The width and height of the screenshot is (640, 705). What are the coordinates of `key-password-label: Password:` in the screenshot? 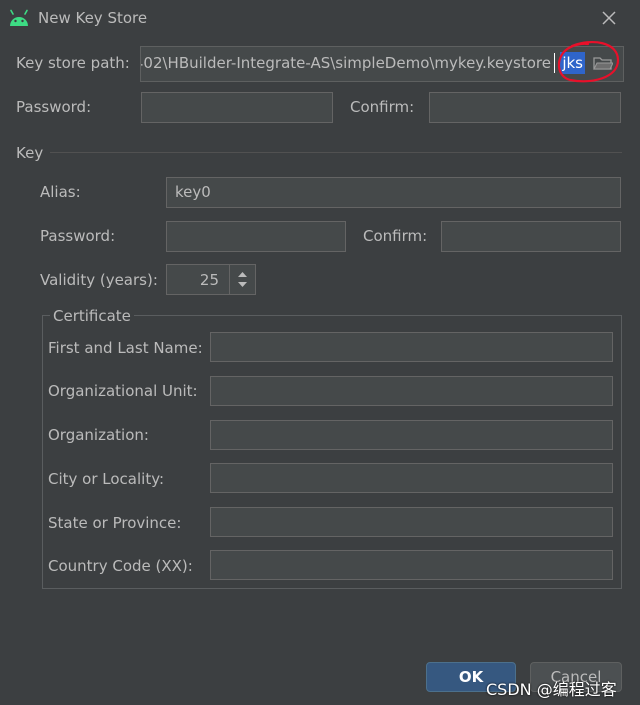 It's located at (78, 236).